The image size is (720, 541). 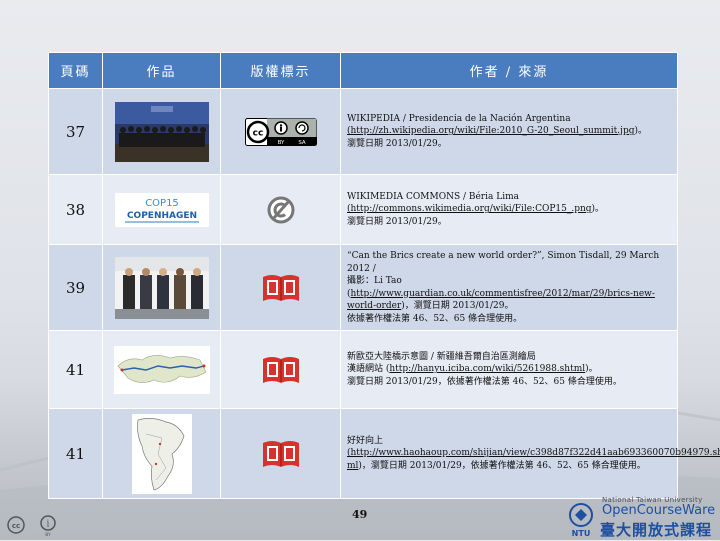 I want to click on cc-by-footer-icon: cc i BY, so click(x=31, y=526).